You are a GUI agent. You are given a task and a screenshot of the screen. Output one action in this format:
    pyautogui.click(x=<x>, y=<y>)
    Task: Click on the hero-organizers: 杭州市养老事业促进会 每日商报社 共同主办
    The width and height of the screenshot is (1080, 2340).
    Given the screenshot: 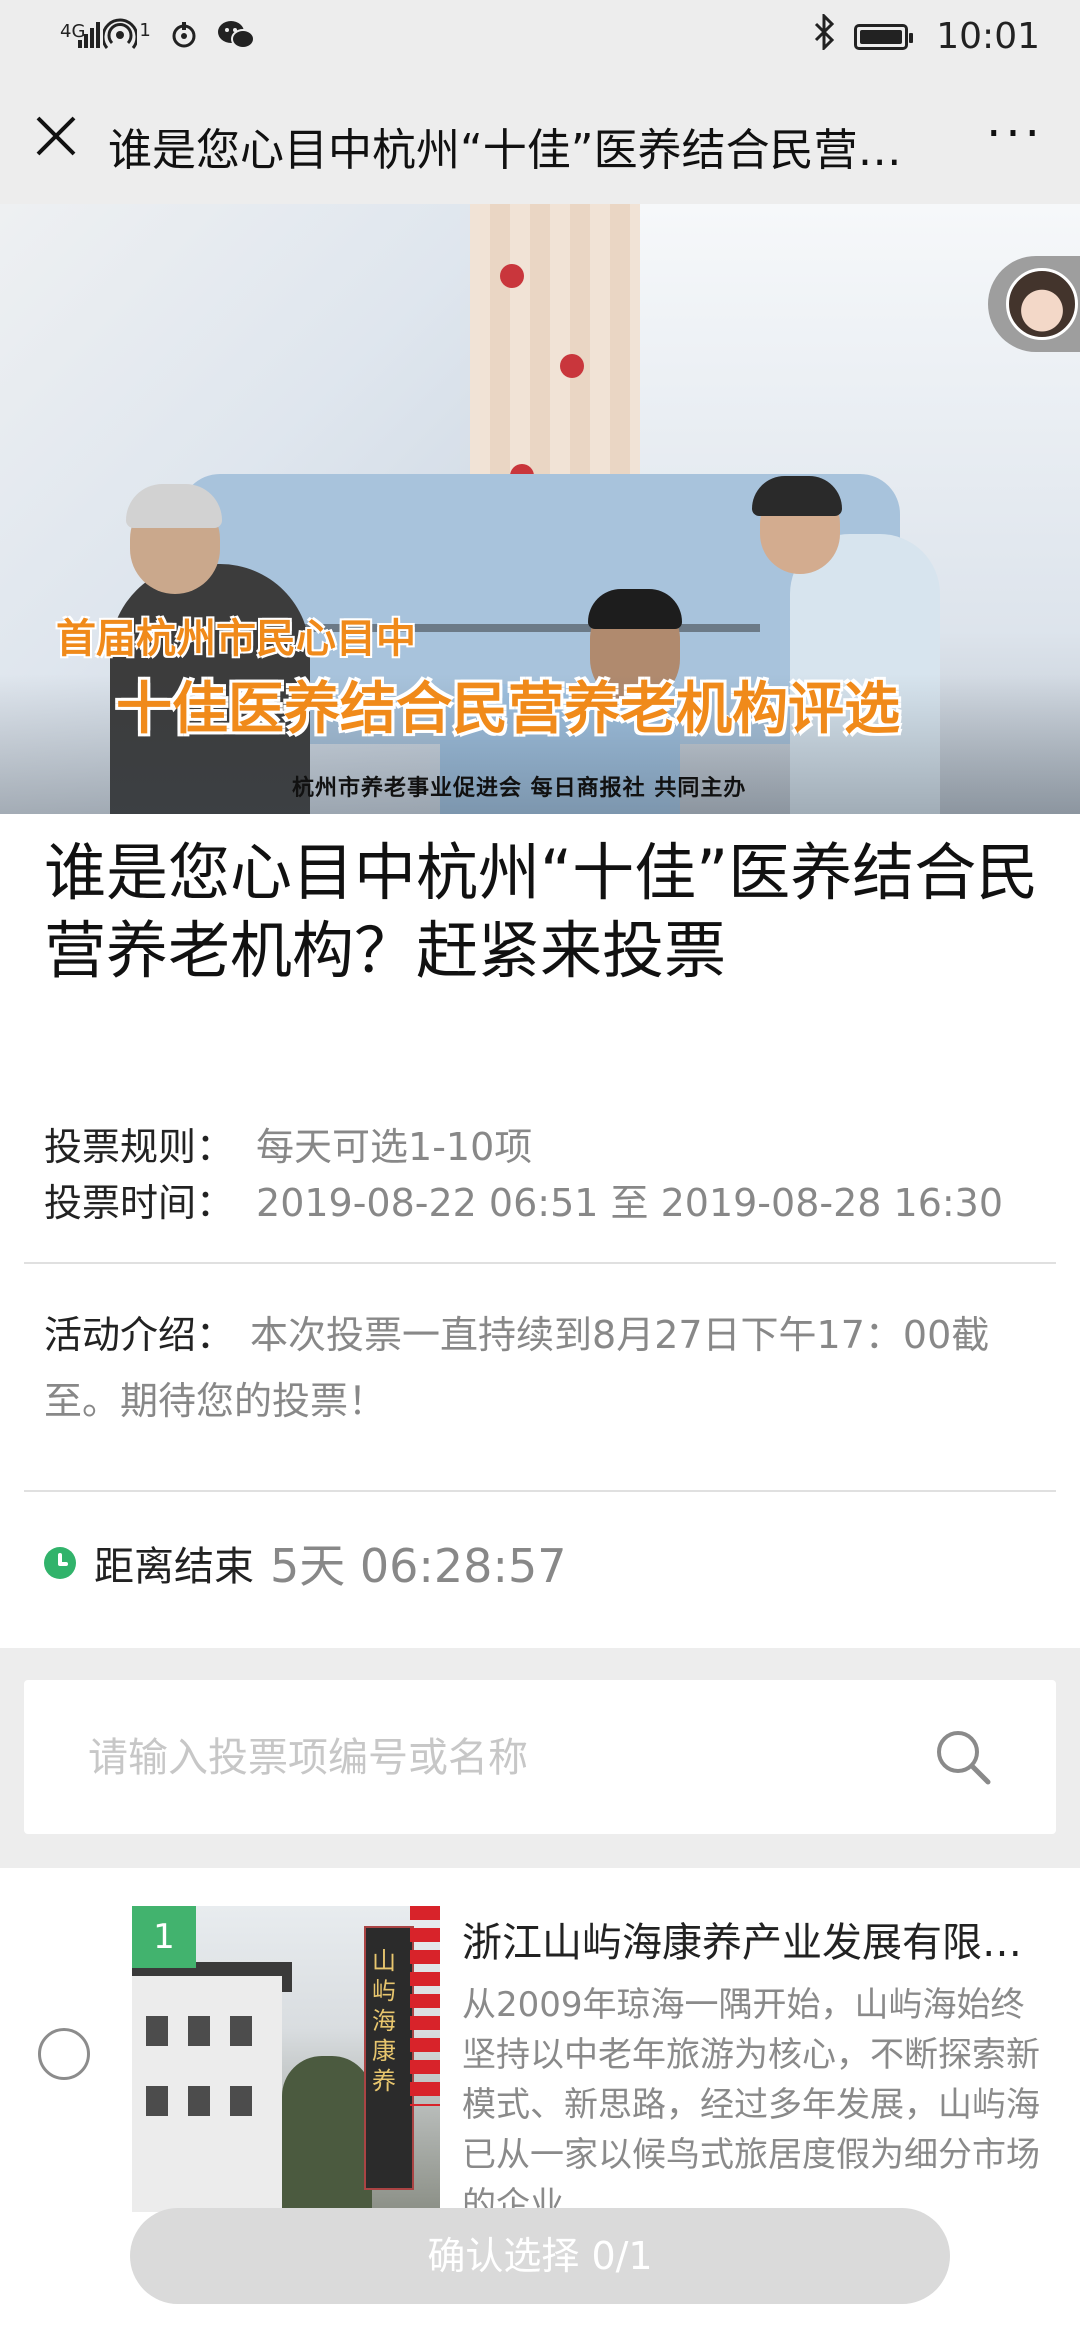 What is the action you would take?
    pyautogui.click(x=519, y=788)
    